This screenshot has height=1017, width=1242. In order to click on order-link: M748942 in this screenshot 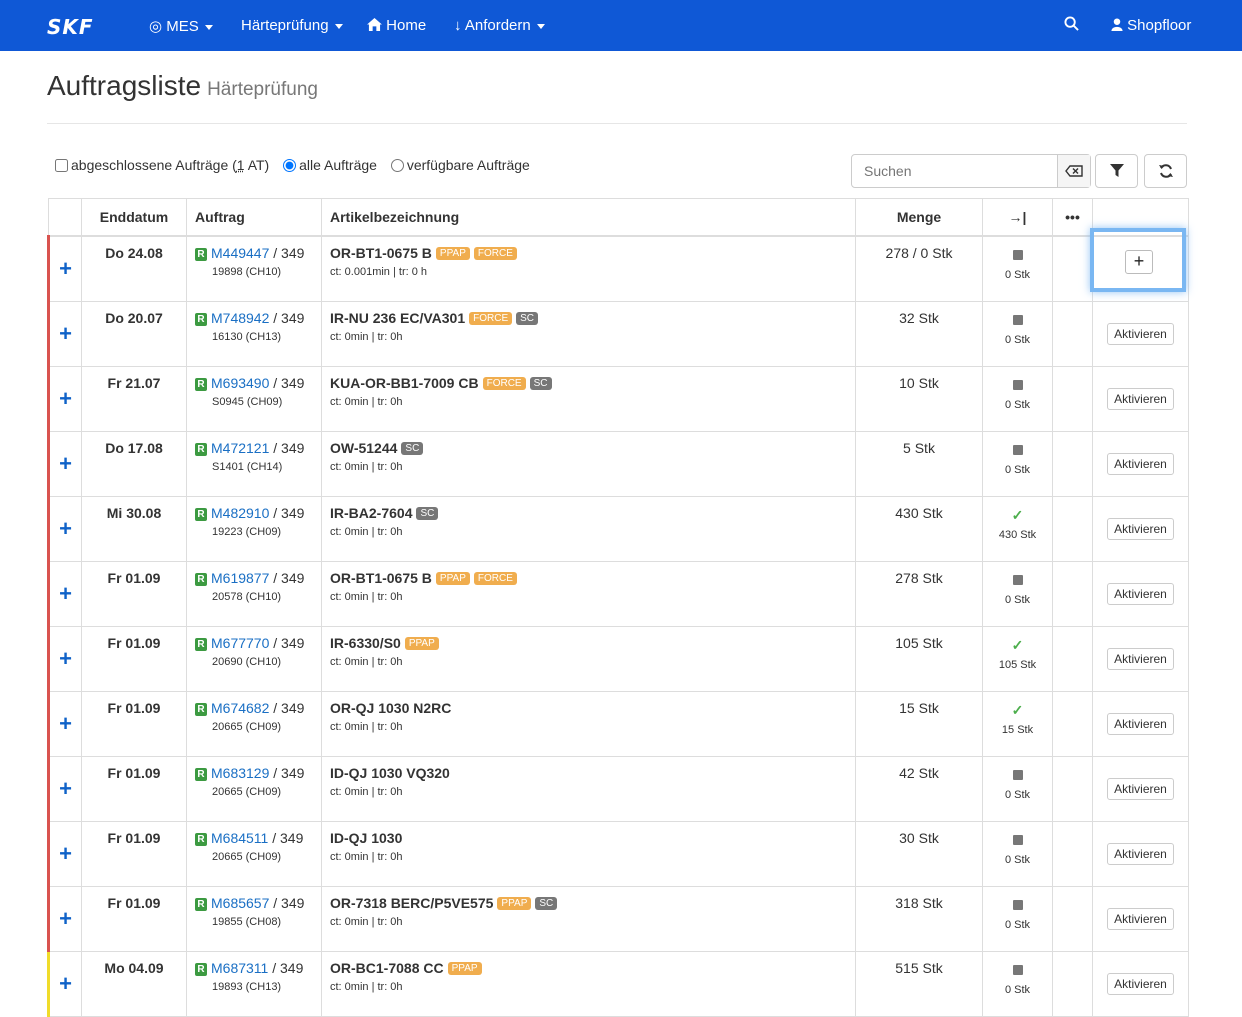, I will do `click(240, 318)`.